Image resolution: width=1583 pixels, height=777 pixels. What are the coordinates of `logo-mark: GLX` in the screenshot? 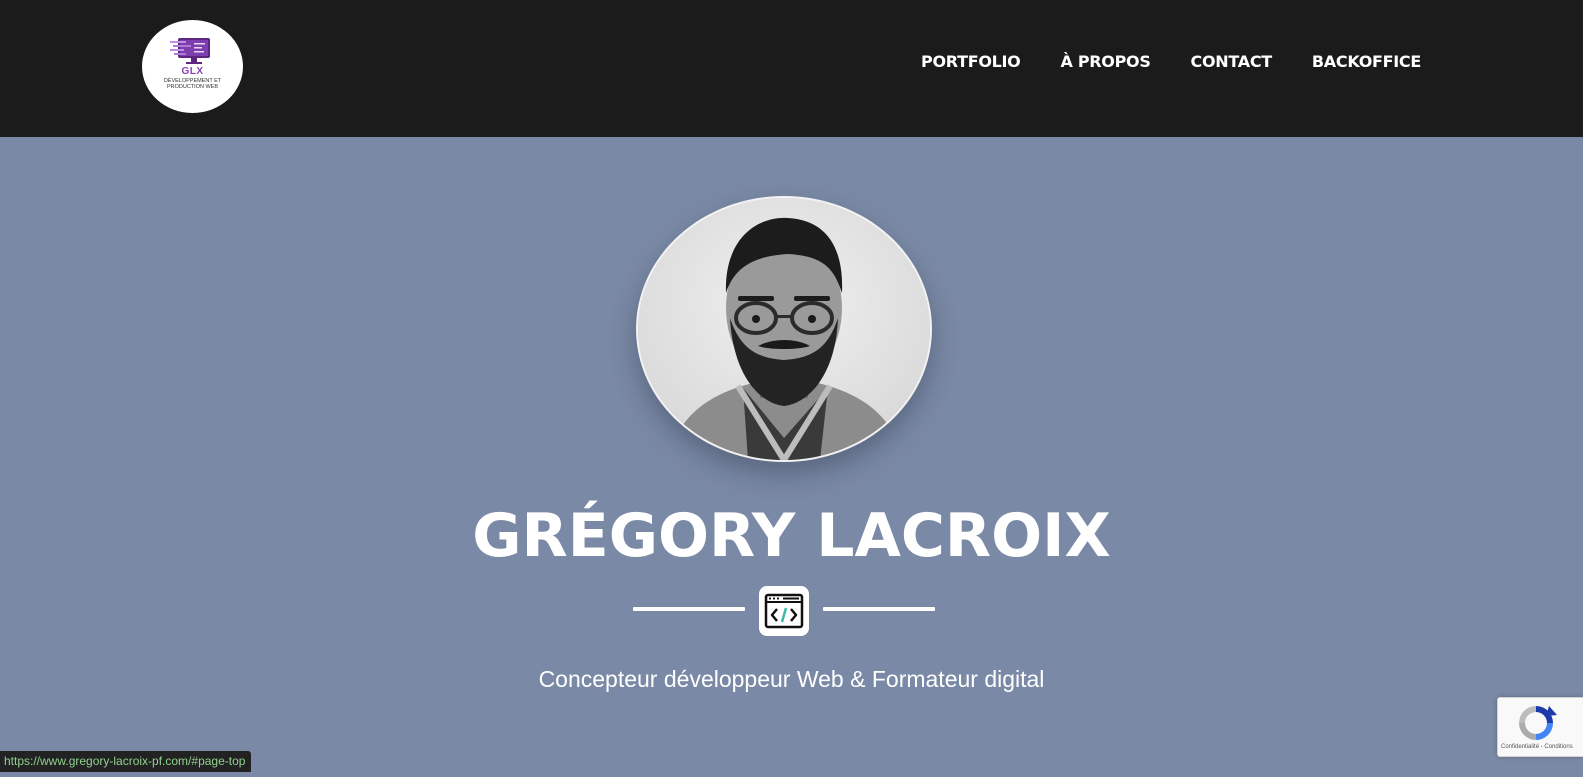 It's located at (192, 71).